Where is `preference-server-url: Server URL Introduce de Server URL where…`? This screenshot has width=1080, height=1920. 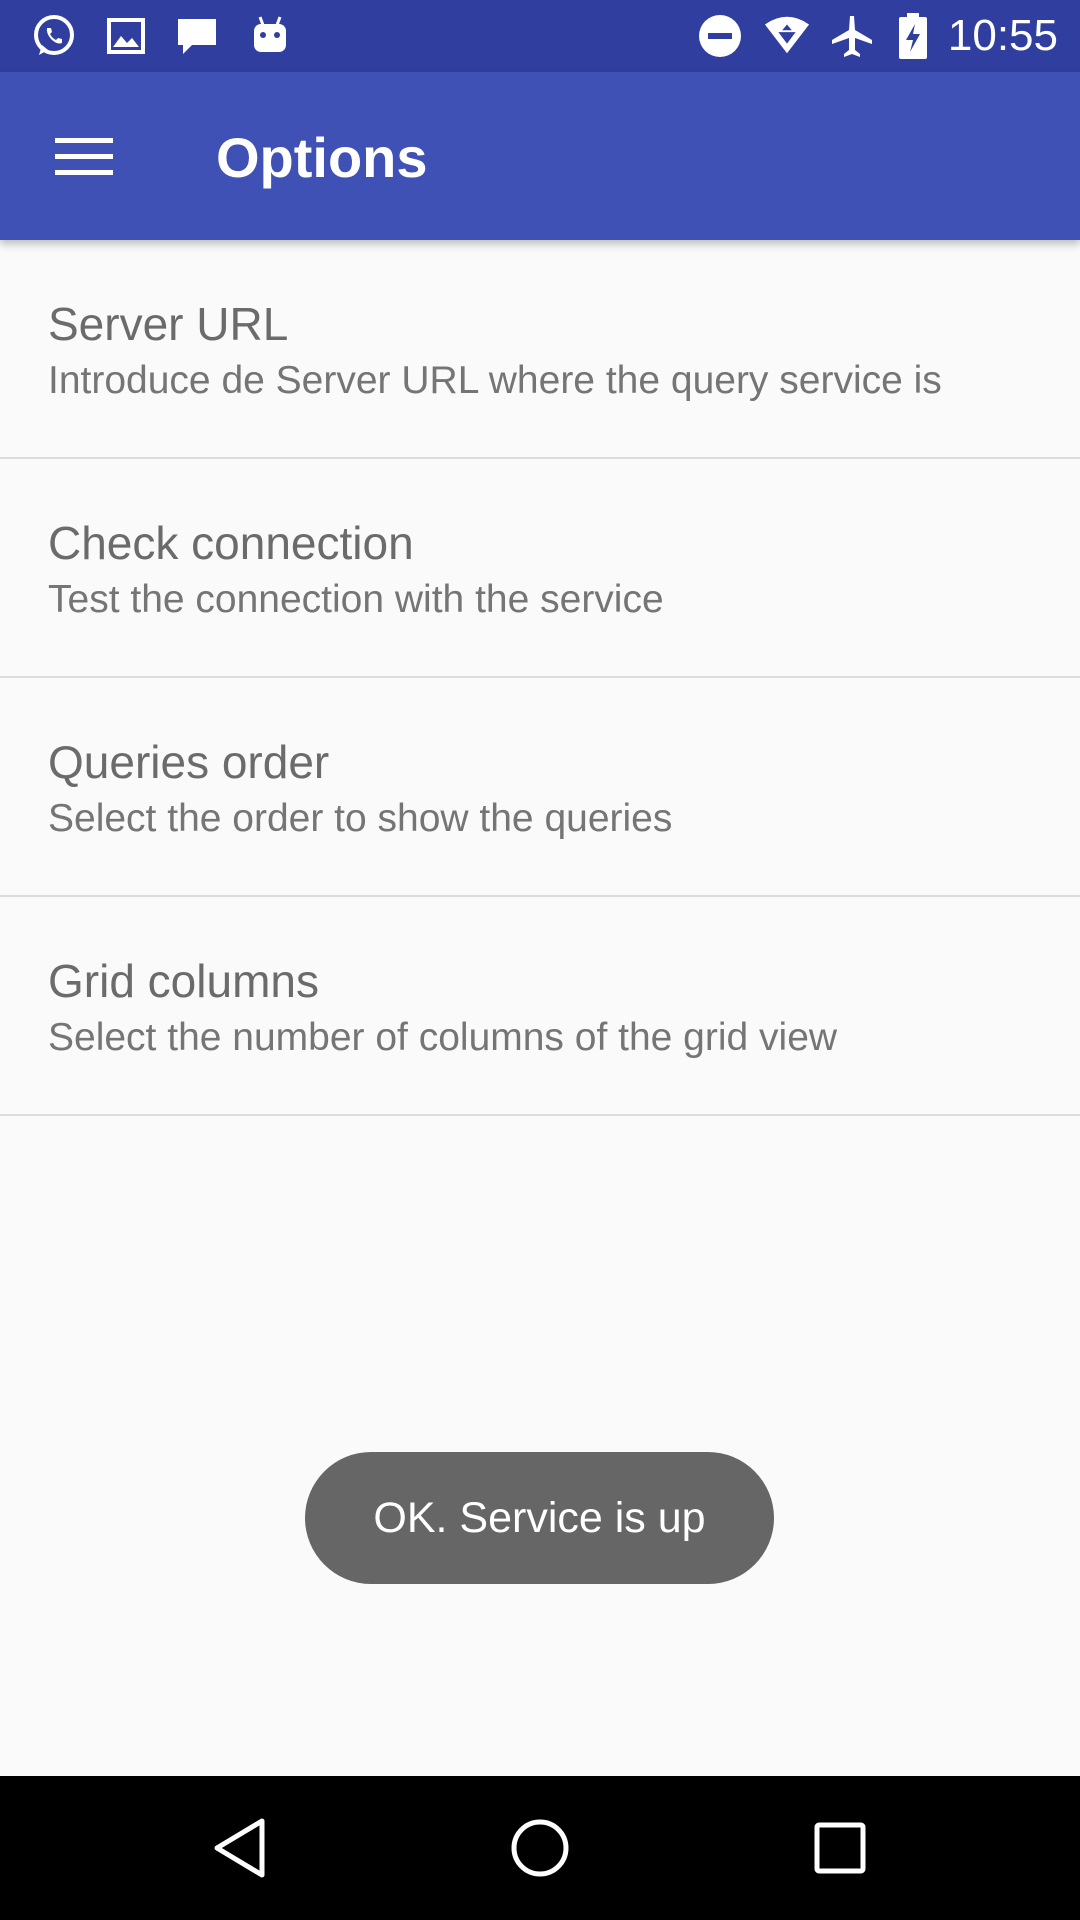
preference-server-url: Server URL Introduce de Server URL where… is located at coordinates (540, 349).